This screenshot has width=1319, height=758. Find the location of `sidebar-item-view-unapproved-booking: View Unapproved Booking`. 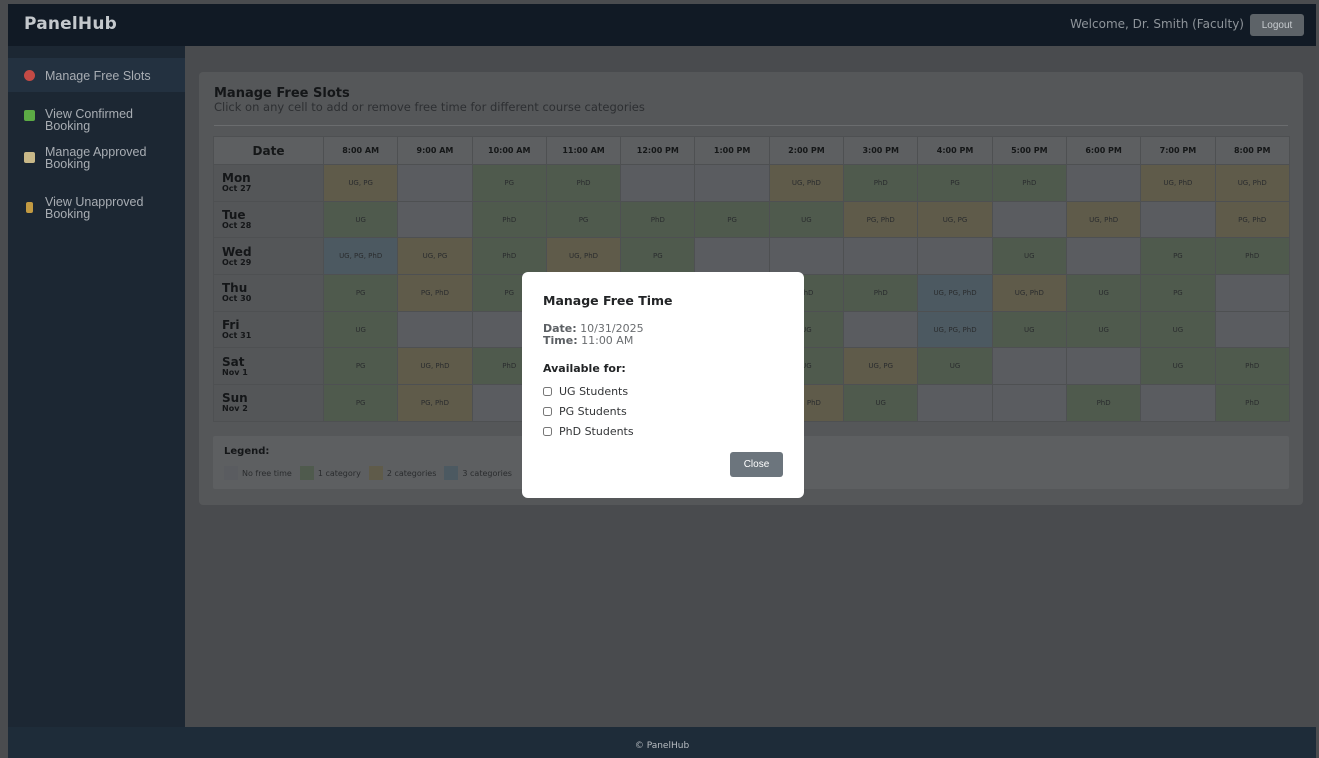

sidebar-item-view-unapproved-booking: View Unapproved Booking is located at coordinates (96, 211).